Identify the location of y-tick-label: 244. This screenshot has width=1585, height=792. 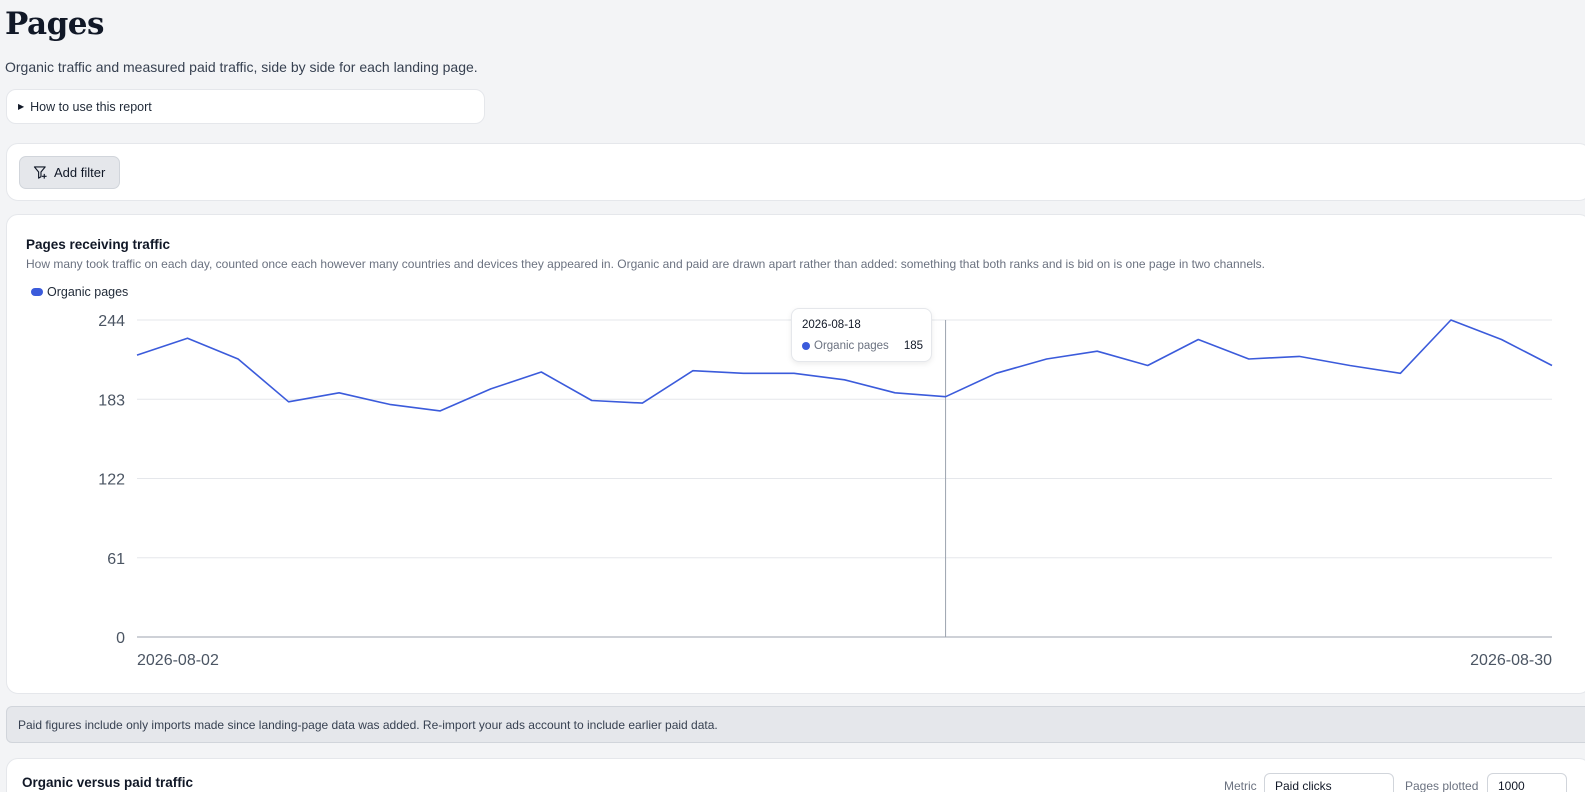
(111, 321).